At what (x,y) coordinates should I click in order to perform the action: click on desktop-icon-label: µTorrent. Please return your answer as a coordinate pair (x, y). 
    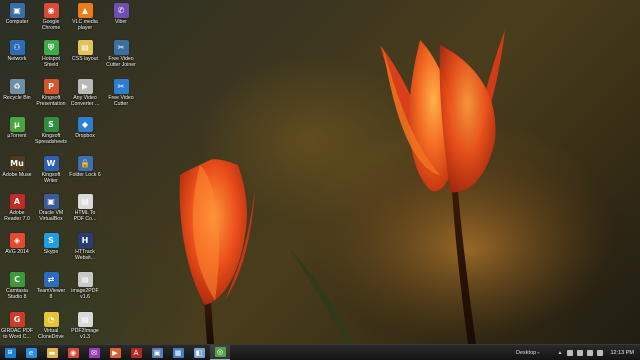
    Looking at the image, I should click on (17, 136).